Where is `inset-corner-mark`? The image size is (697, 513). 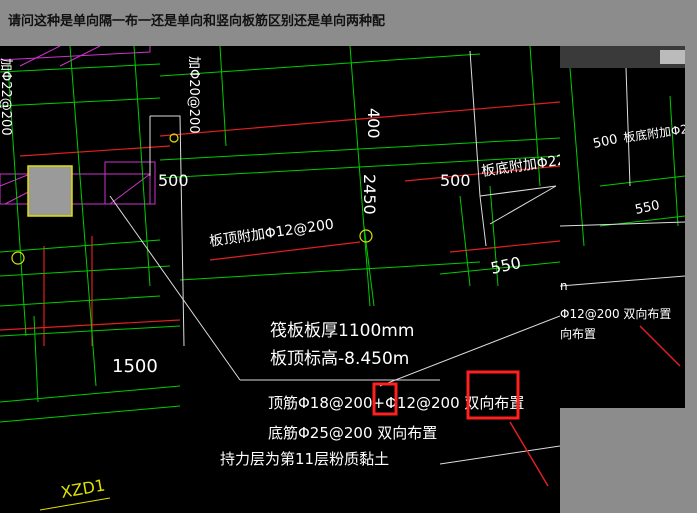 inset-corner-mark is located at coordinates (672, 57).